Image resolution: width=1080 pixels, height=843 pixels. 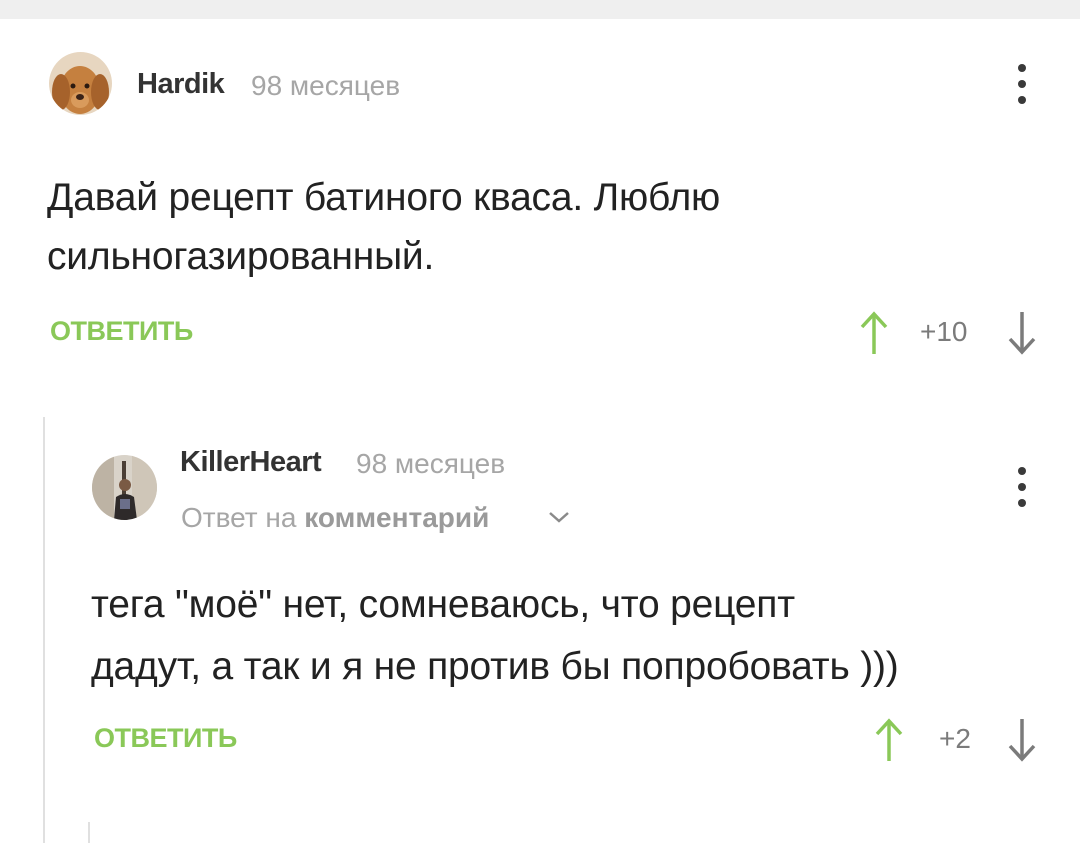 What do you see at coordinates (944, 331) in the screenshot?
I see `rating-value: +10` at bounding box center [944, 331].